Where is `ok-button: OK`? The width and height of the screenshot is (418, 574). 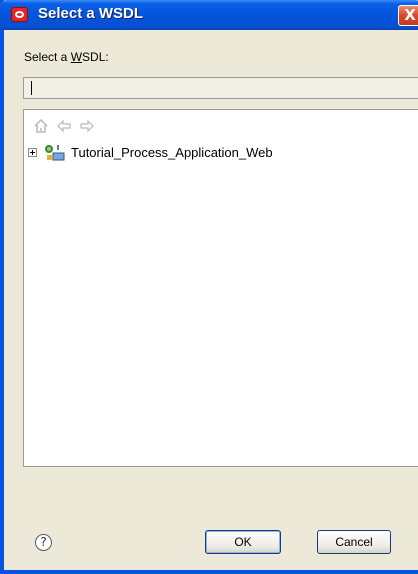
ok-button: OK is located at coordinates (243, 542).